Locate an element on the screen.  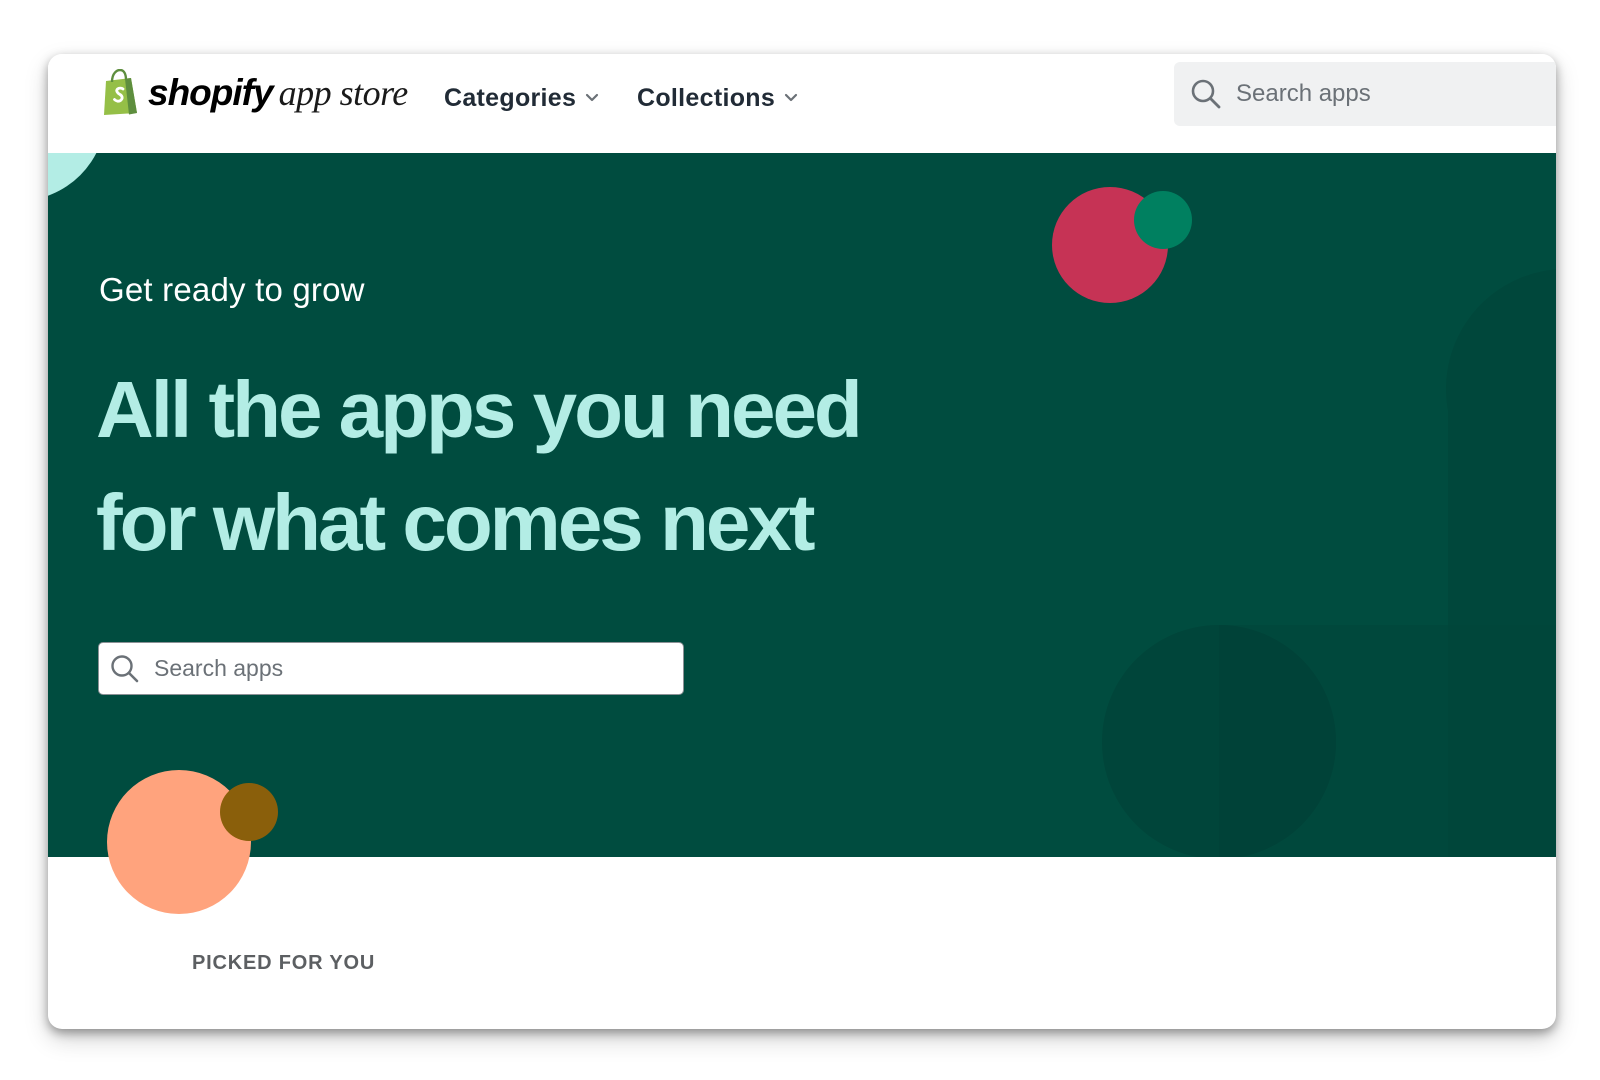
section-title-picked-for-you: PICKED FOR YOU is located at coordinates (284, 963).